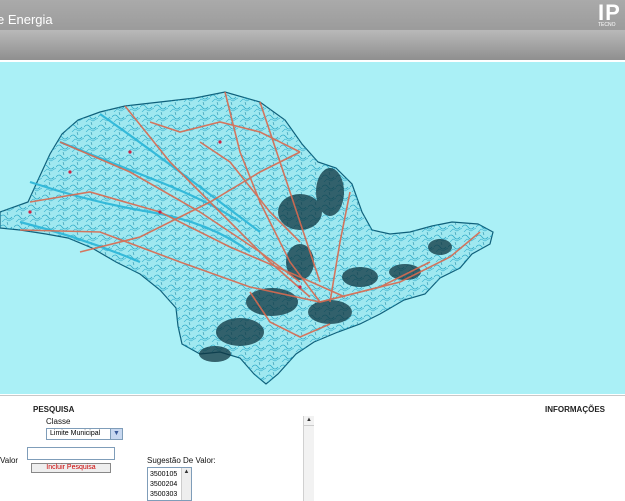  I want to click on app-header: e Energia IP TECNO, so click(312, 30).